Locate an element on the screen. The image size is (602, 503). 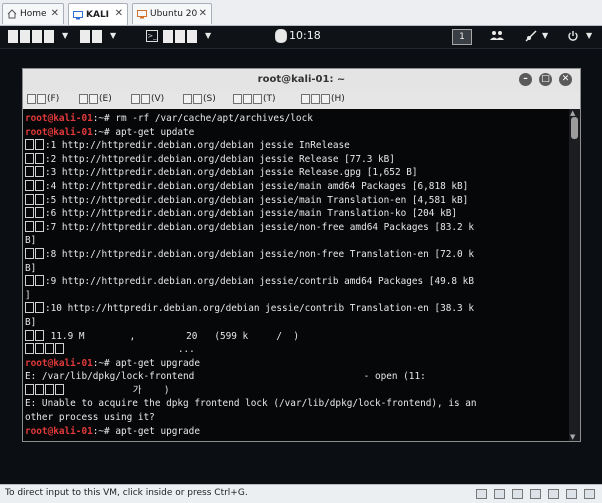
hard-disk-icon is located at coordinates (481, 494).